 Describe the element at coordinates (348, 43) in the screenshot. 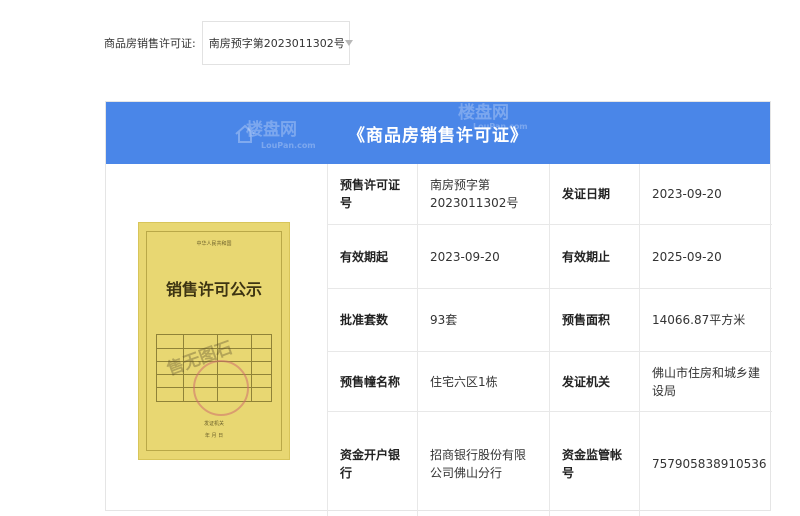

I see `chevron-down-icon` at that location.